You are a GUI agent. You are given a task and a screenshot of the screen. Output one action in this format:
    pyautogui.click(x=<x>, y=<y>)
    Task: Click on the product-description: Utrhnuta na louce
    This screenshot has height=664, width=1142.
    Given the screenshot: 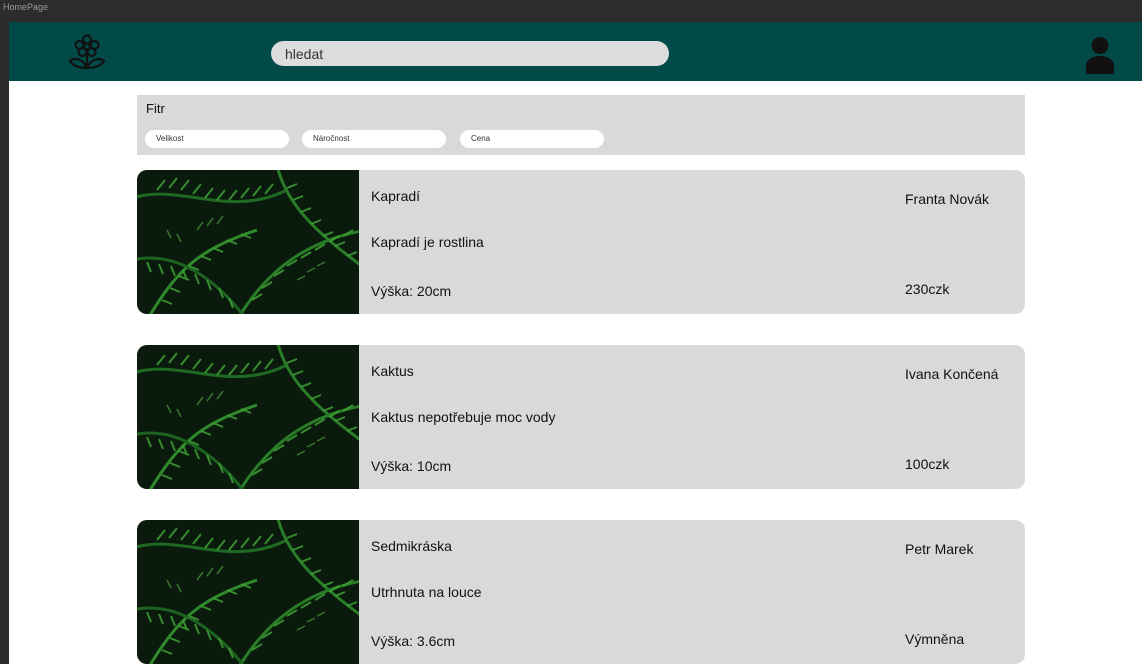 What is the action you would take?
    pyautogui.click(x=426, y=592)
    